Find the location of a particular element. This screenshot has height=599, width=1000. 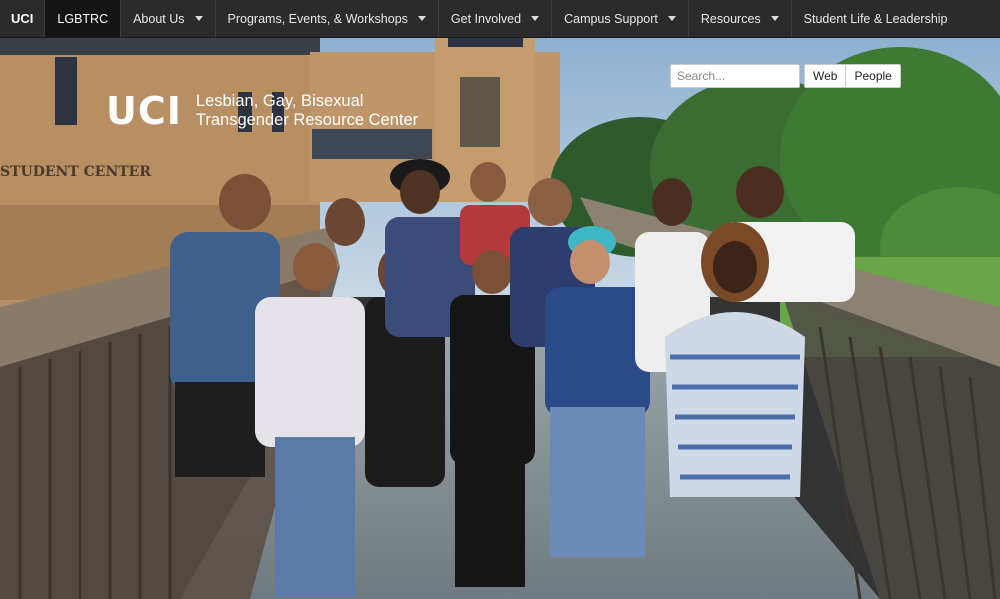

site-name-line1: Lesbian, Gay, Bisexual is located at coordinates (279, 101).